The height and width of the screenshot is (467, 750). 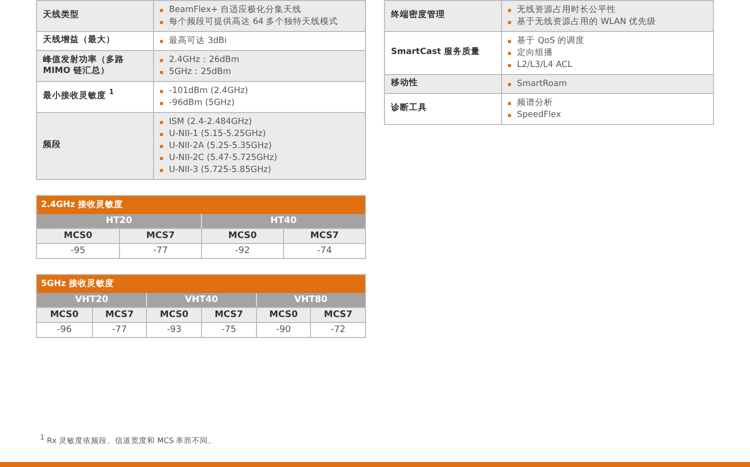 What do you see at coordinates (324, 250) in the screenshot?
I see `table-cell: -74` at bounding box center [324, 250].